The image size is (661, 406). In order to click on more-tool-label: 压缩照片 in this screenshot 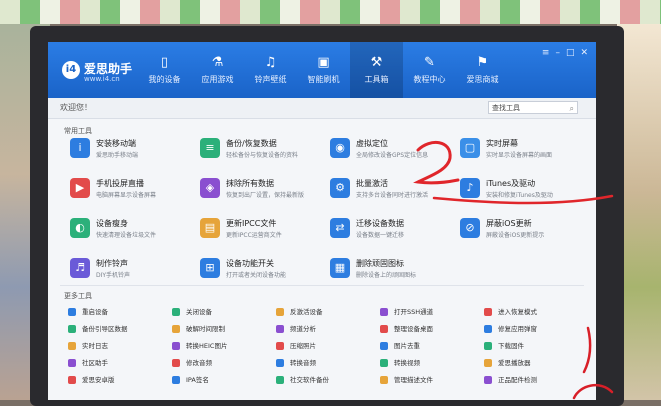, I will do `click(303, 346)`.